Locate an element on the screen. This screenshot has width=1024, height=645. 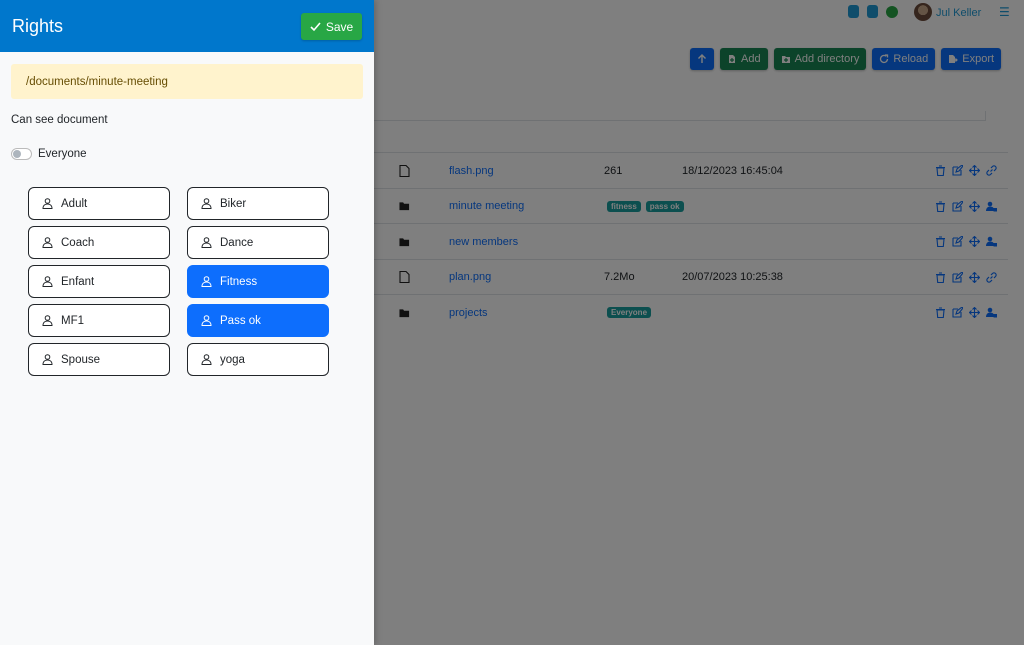
toggle-knob is located at coordinates (17, 154).